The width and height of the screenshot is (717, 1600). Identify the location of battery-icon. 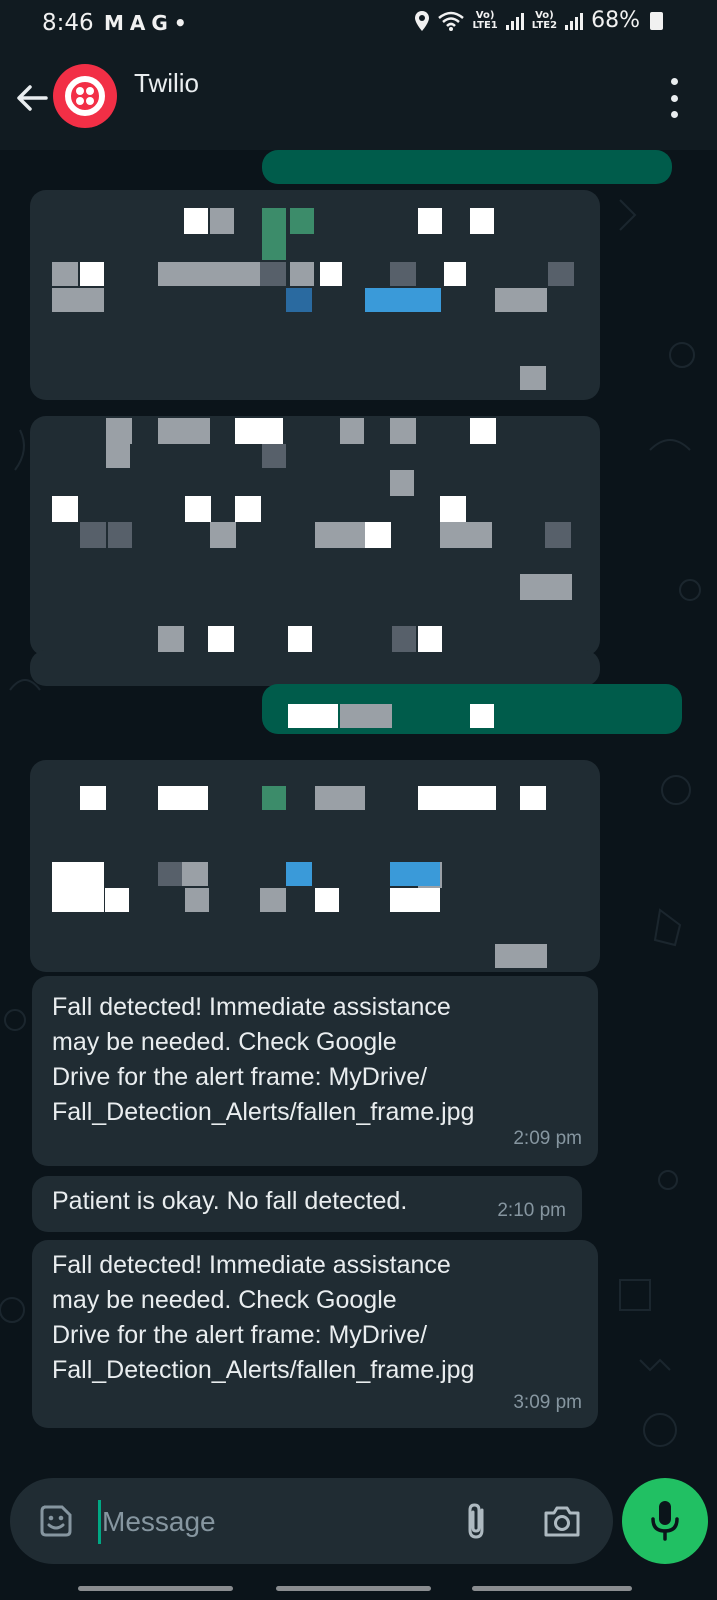
(656, 20).